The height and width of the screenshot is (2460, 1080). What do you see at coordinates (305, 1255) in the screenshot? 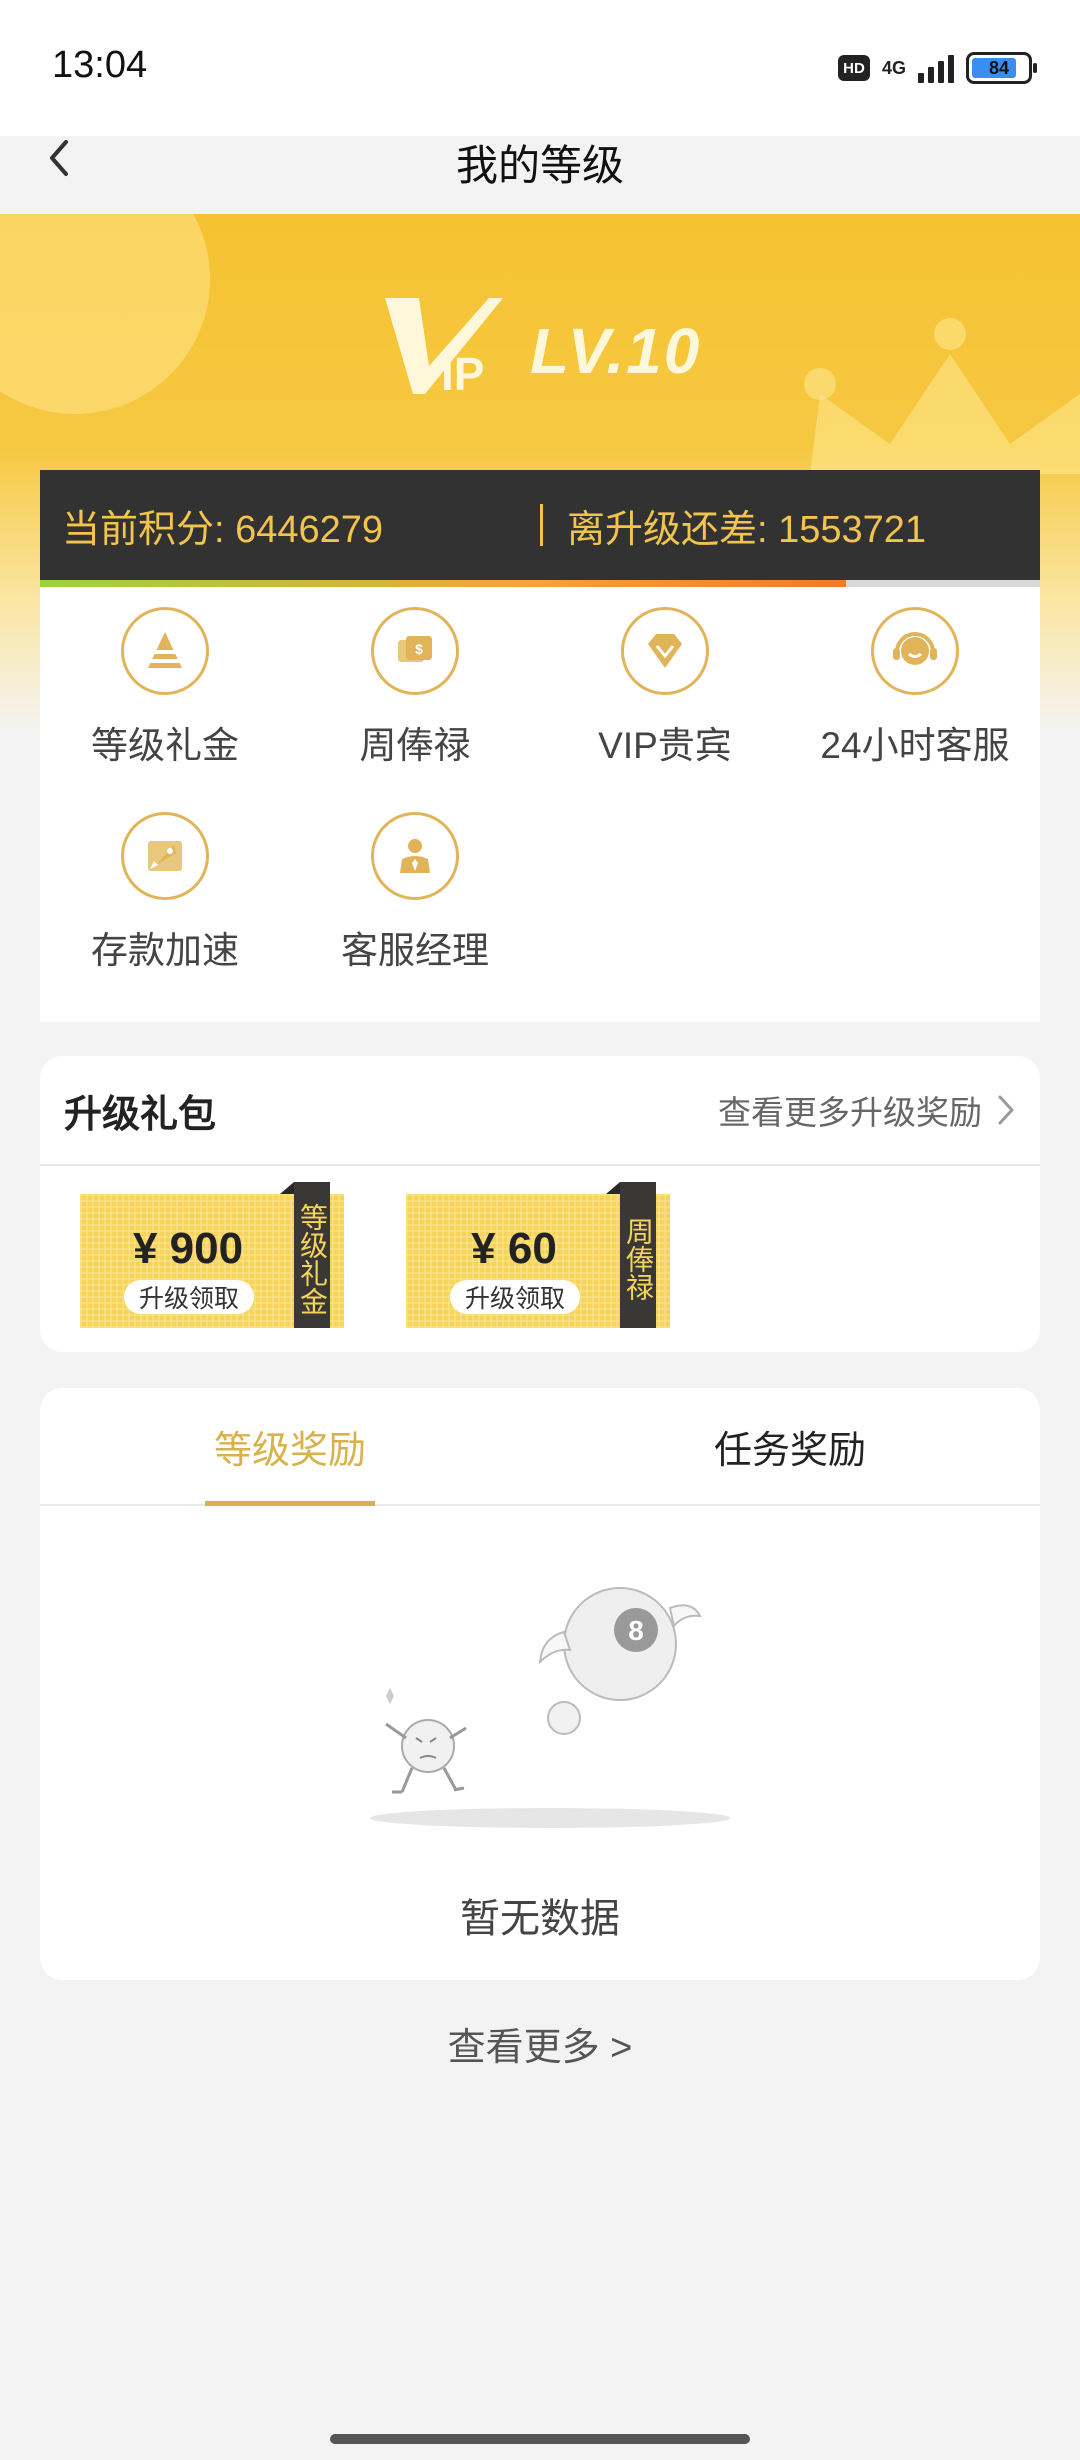
I see `gift-tag: 等级礼金` at bounding box center [305, 1255].